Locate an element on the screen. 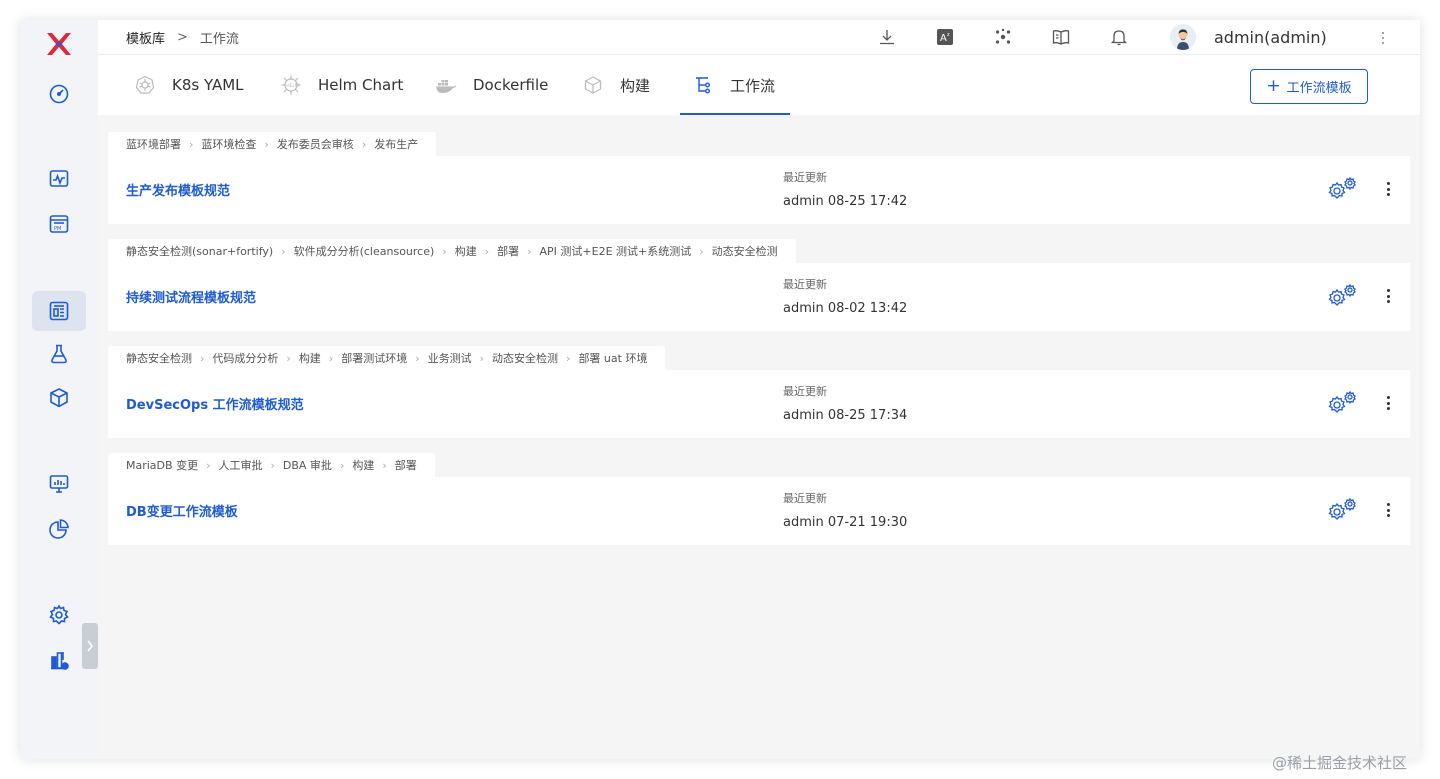  updated-value: admin 08-02 13:42 is located at coordinates (845, 308).